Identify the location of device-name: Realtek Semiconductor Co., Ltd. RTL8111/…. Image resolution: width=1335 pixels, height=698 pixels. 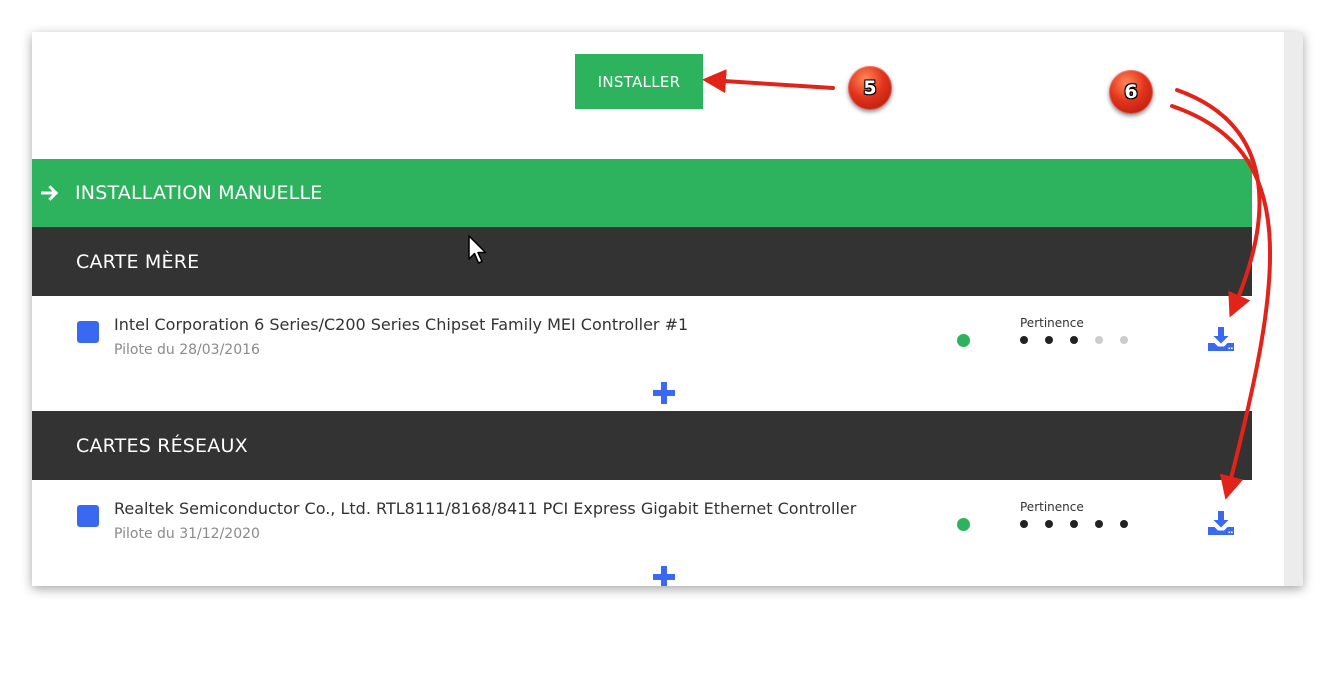
(485, 508).